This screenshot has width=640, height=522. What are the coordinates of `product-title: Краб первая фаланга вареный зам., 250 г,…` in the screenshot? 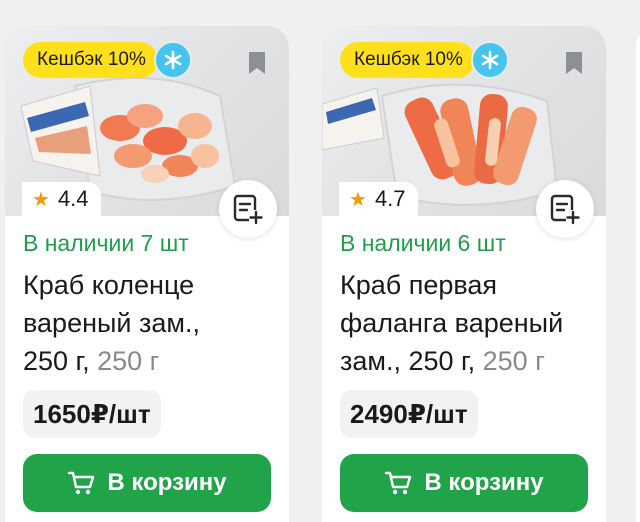 It's located at (471, 323).